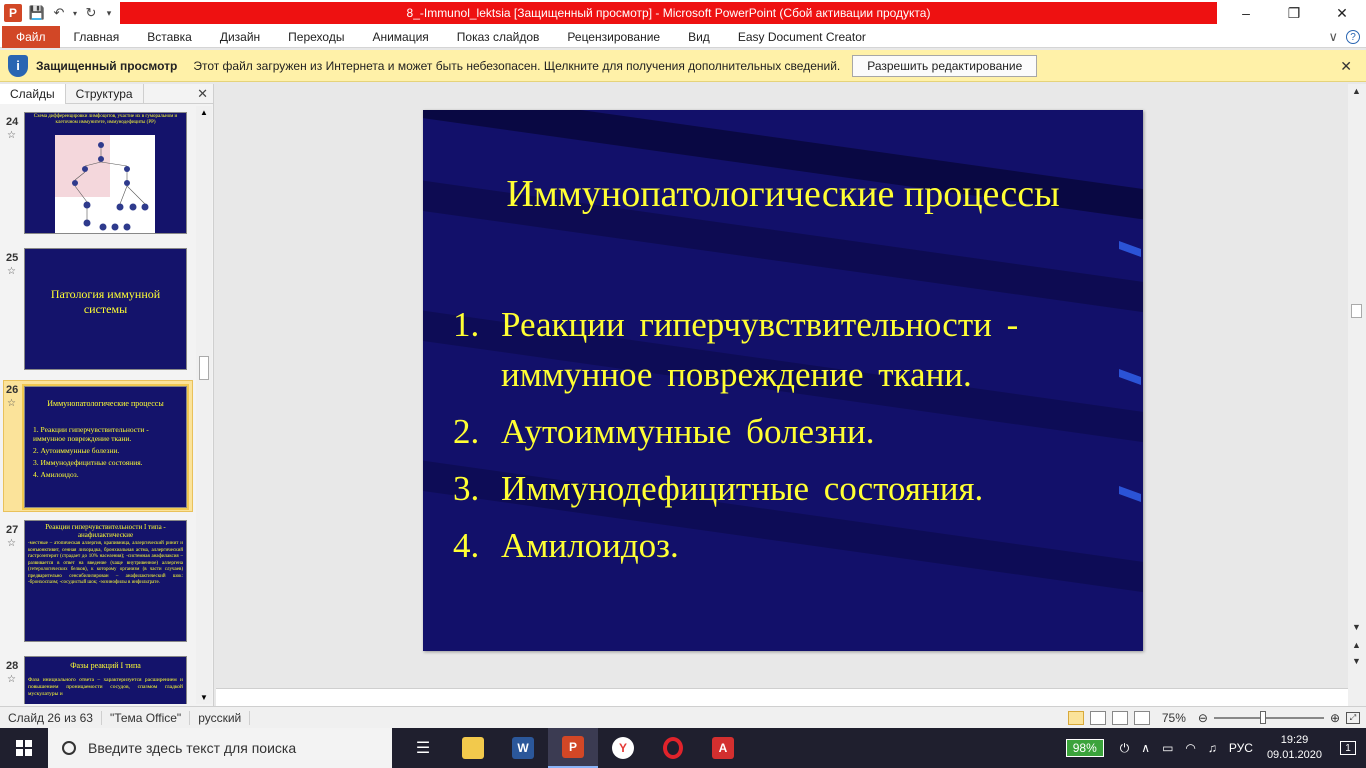 This screenshot has height=768, width=1366. I want to click on slide-scrollbar: ▲ ▼ ▲ ▼, so click(1357, 395).